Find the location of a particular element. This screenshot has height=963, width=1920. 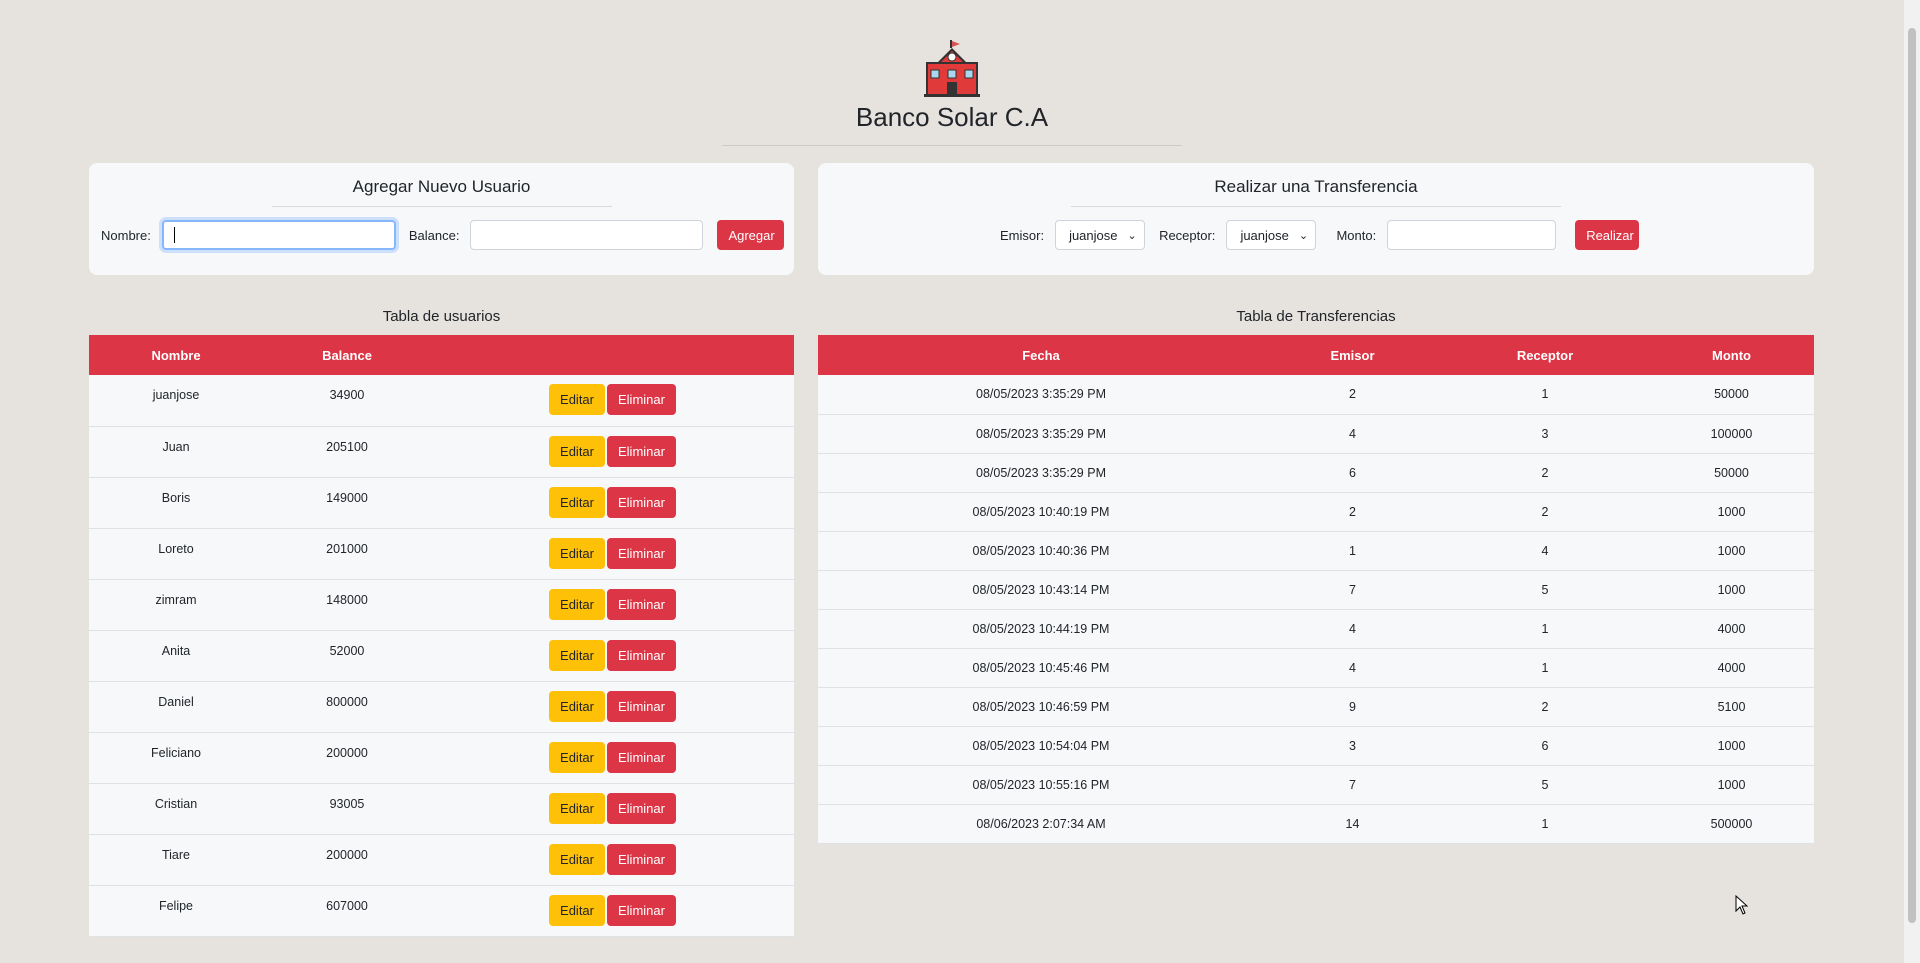

transfer-date-cell: 08/05/2023 10:45:46 PM is located at coordinates (1041, 667).